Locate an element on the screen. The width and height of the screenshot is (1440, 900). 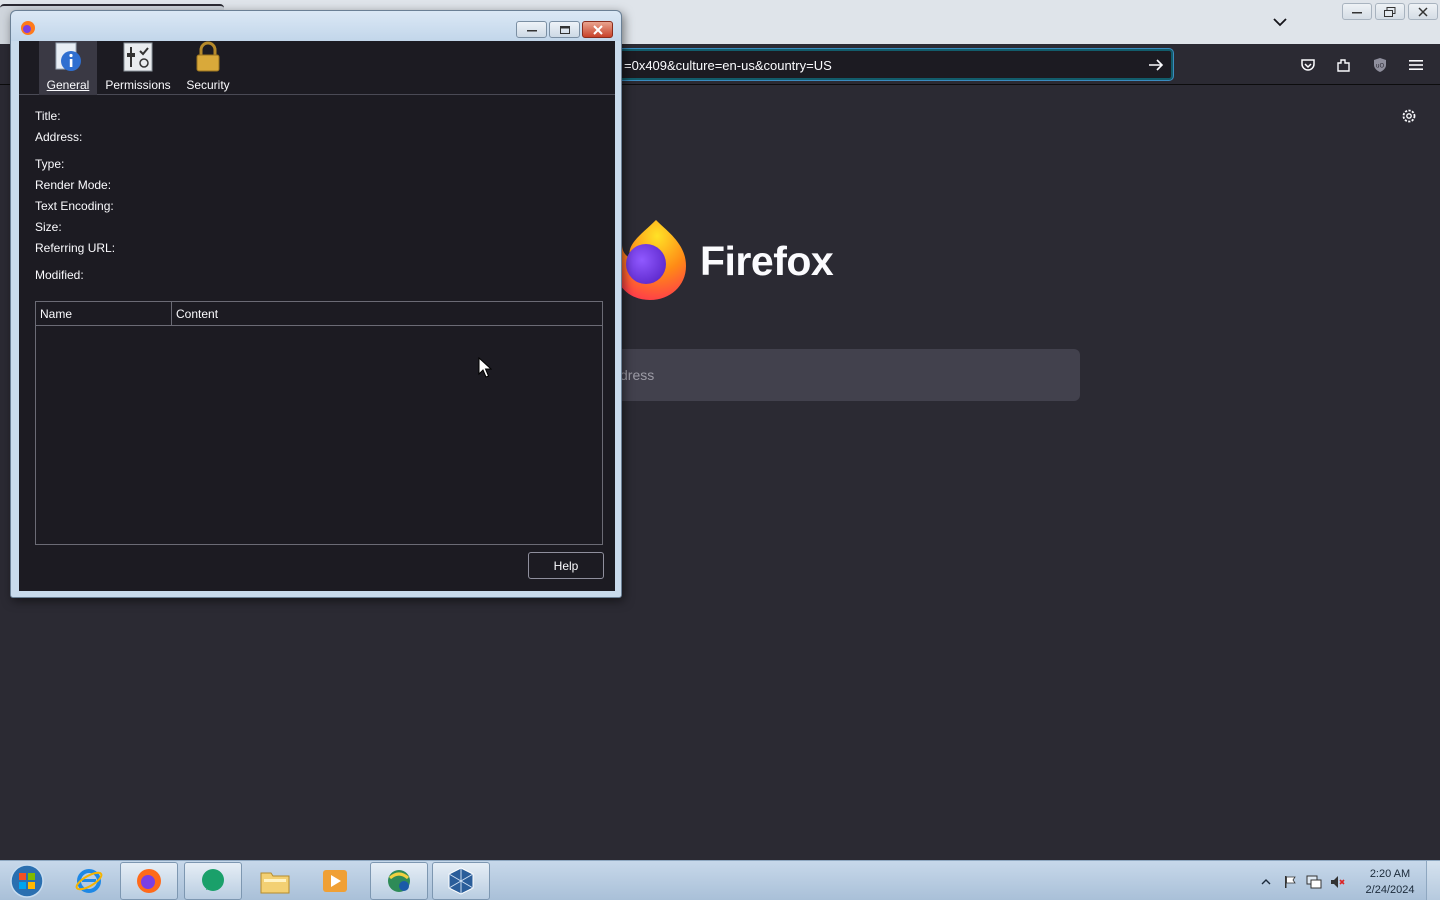
globe-download-icon is located at coordinates (399, 881).